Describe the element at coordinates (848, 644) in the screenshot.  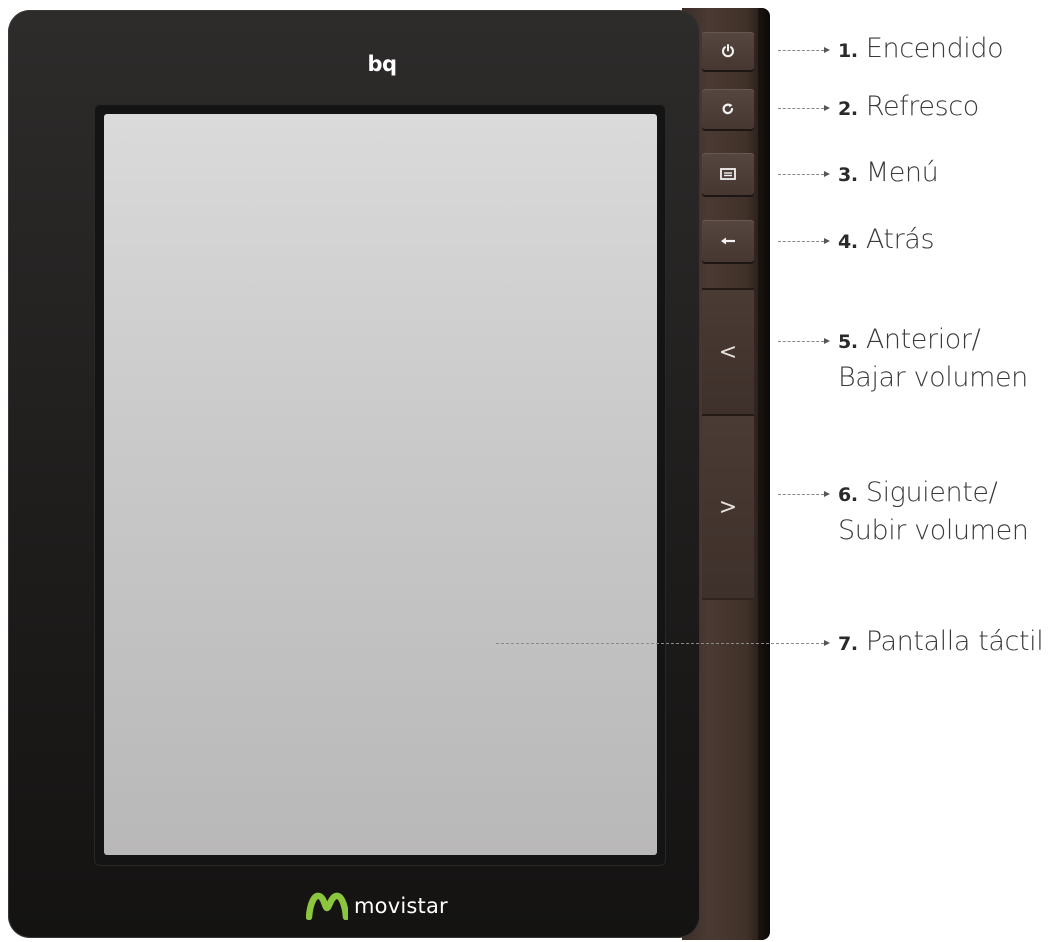
I see `callout-7-number: 7.` at that location.